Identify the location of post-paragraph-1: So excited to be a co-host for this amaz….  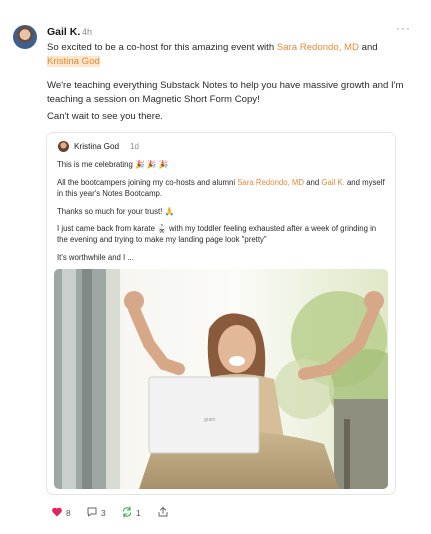
(228, 55).